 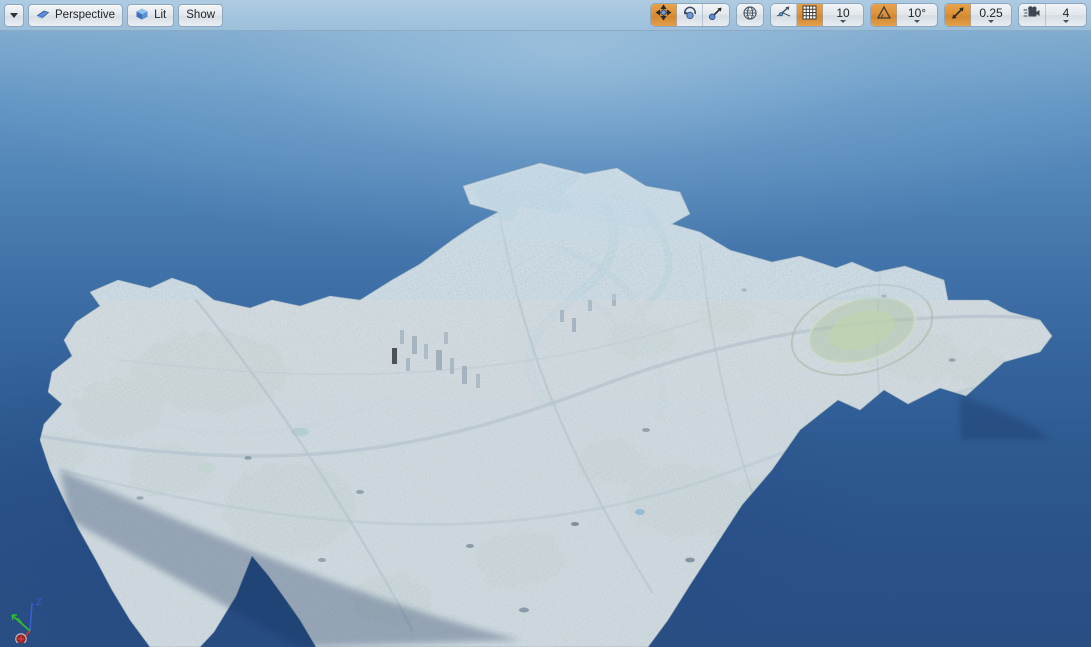 I want to click on scale-snap-value: 0.25, so click(x=991, y=15).